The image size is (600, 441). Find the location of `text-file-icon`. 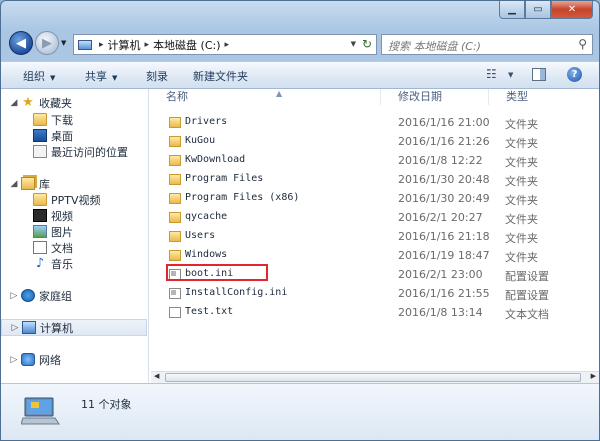

text-file-icon is located at coordinates (175, 312).